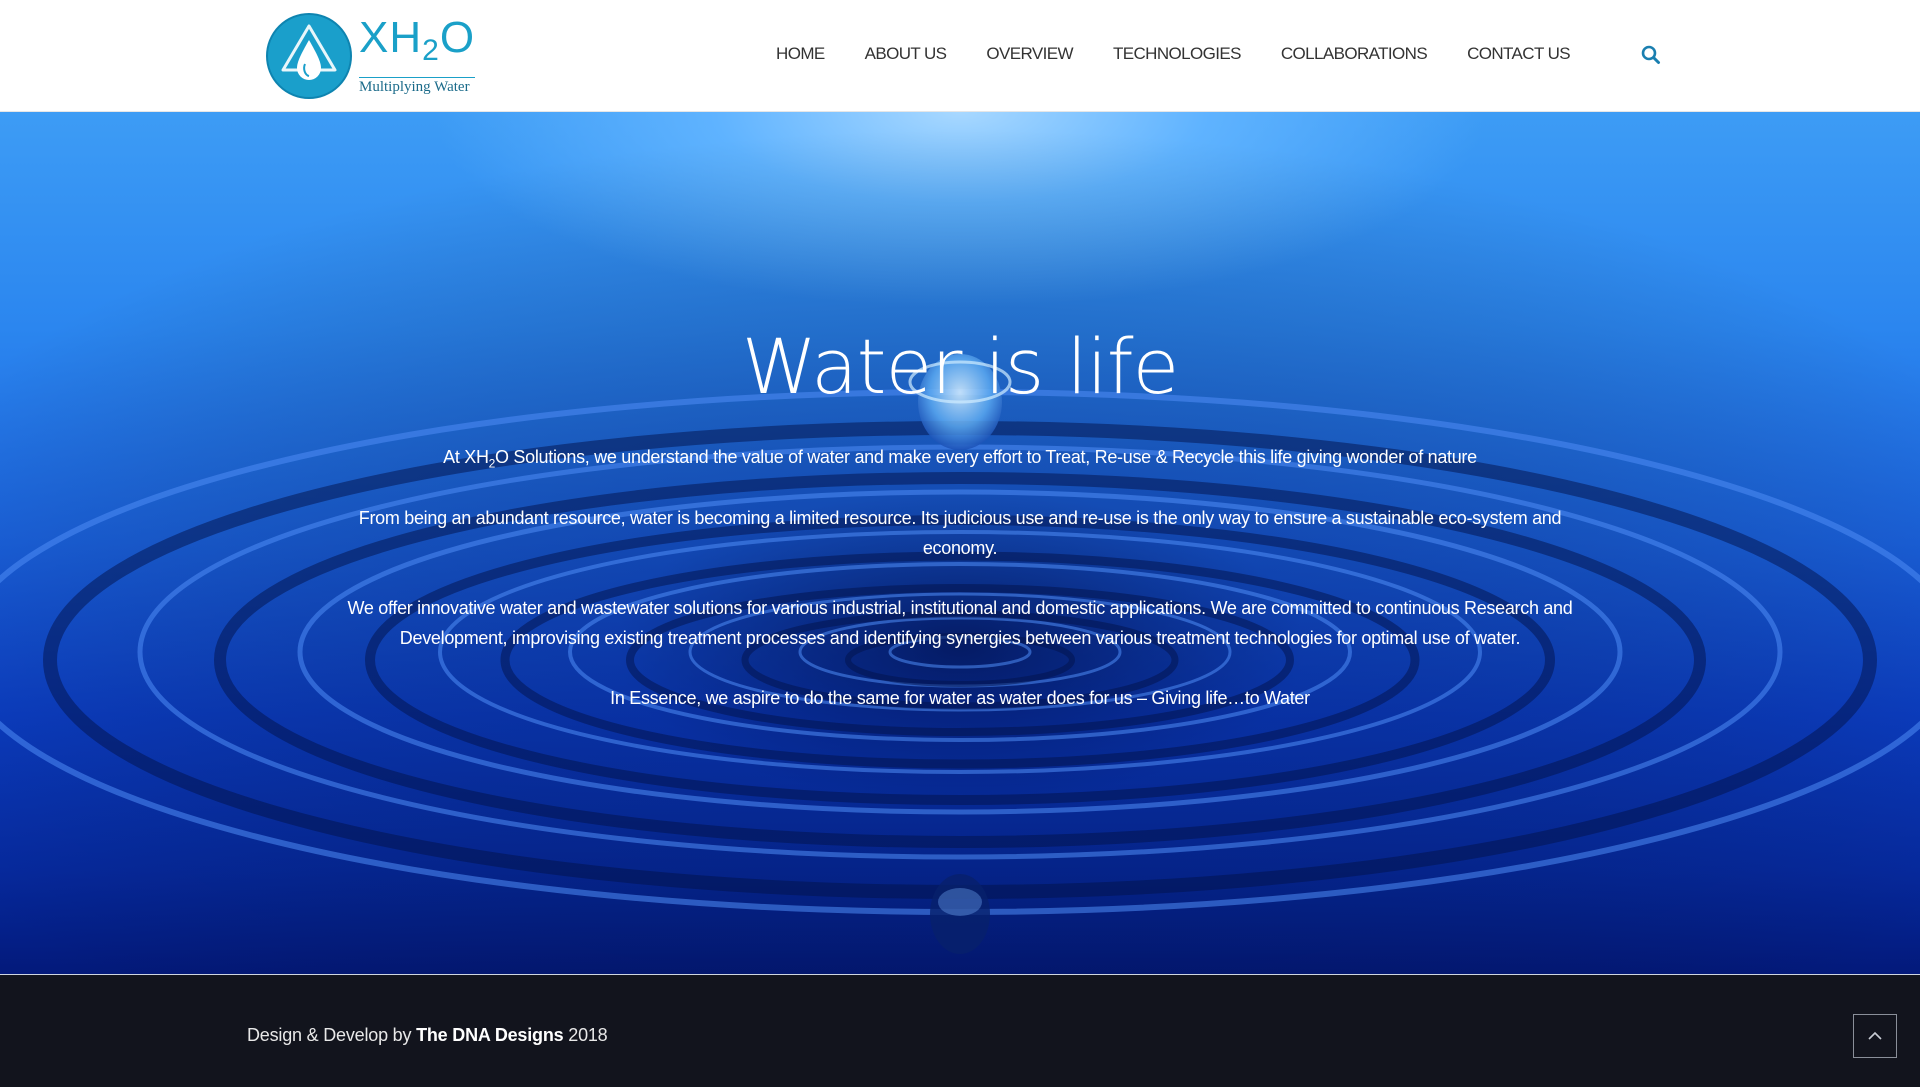 The width and height of the screenshot is (1920, 1087). What do you see at coordinates (960, 1030) in the screenshot?
I see `site-footer: Design & Develop by The DNA Designs 2018` at bounding box center [960, 1030].